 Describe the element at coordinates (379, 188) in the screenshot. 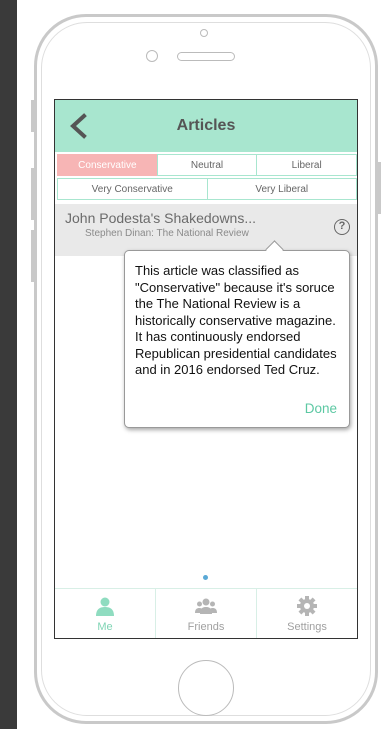

I see `power-button` at that location.